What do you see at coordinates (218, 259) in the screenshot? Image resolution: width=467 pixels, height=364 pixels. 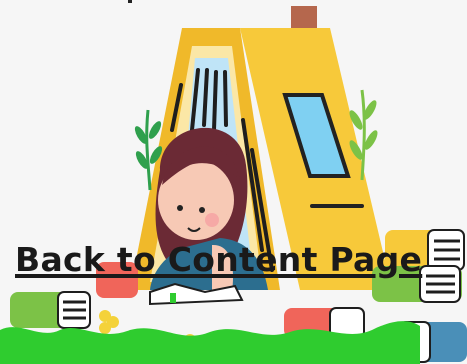 I see `back-to-content-link: Back to Content Page` at bounding box center [218, 259].